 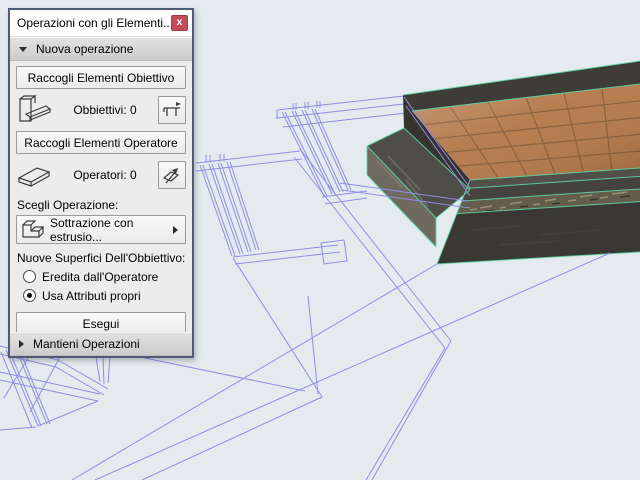 What do you see at coordinates (33, 229) in the screenshot?
I see `subtraction-with-extrusion-icon` at bounding box center [33, 229].